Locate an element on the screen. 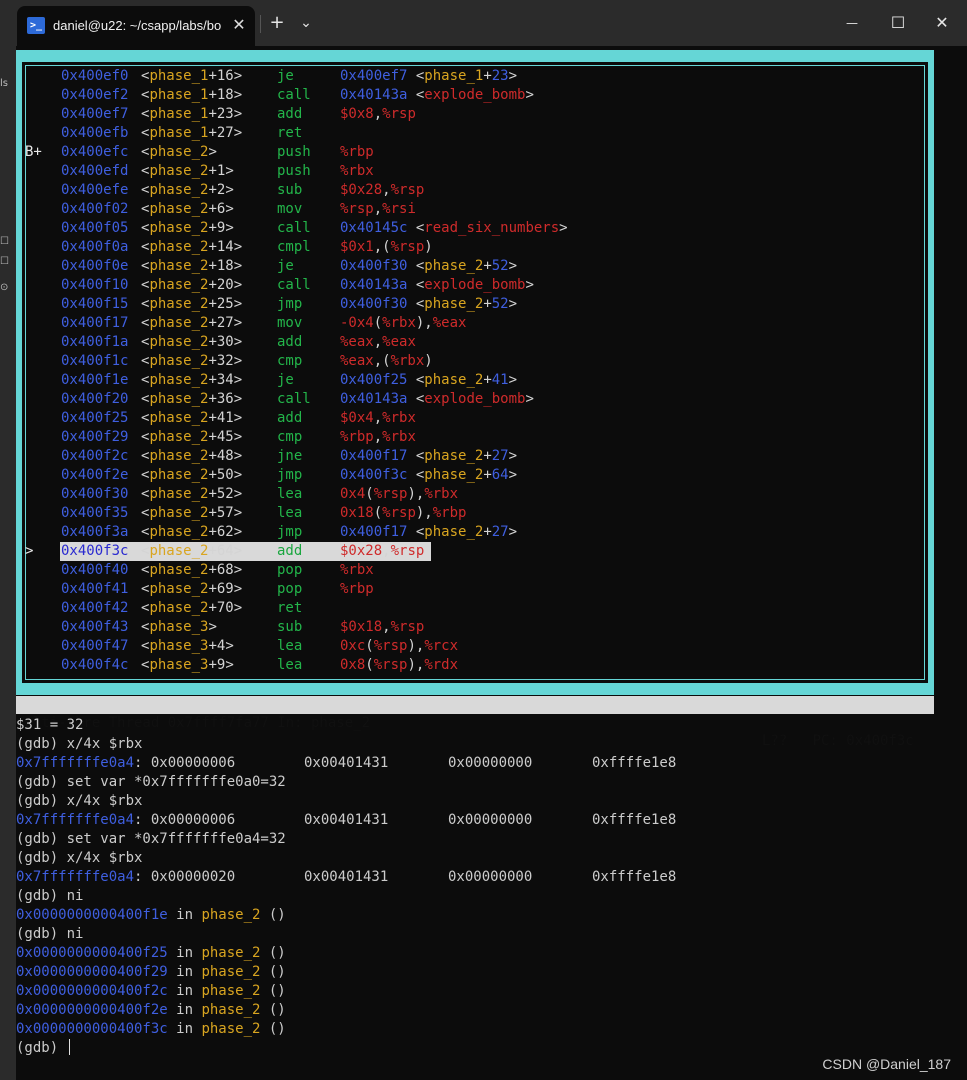  background-glyph: ☐ is located at coordinates (4, 261).